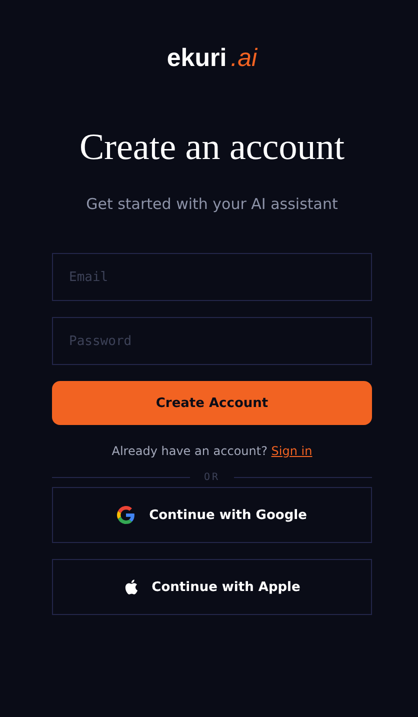  Describe the element at coordinates (212, 515) in the screenshot. I see `google-sign-in-button: Continue with Google` at that location.